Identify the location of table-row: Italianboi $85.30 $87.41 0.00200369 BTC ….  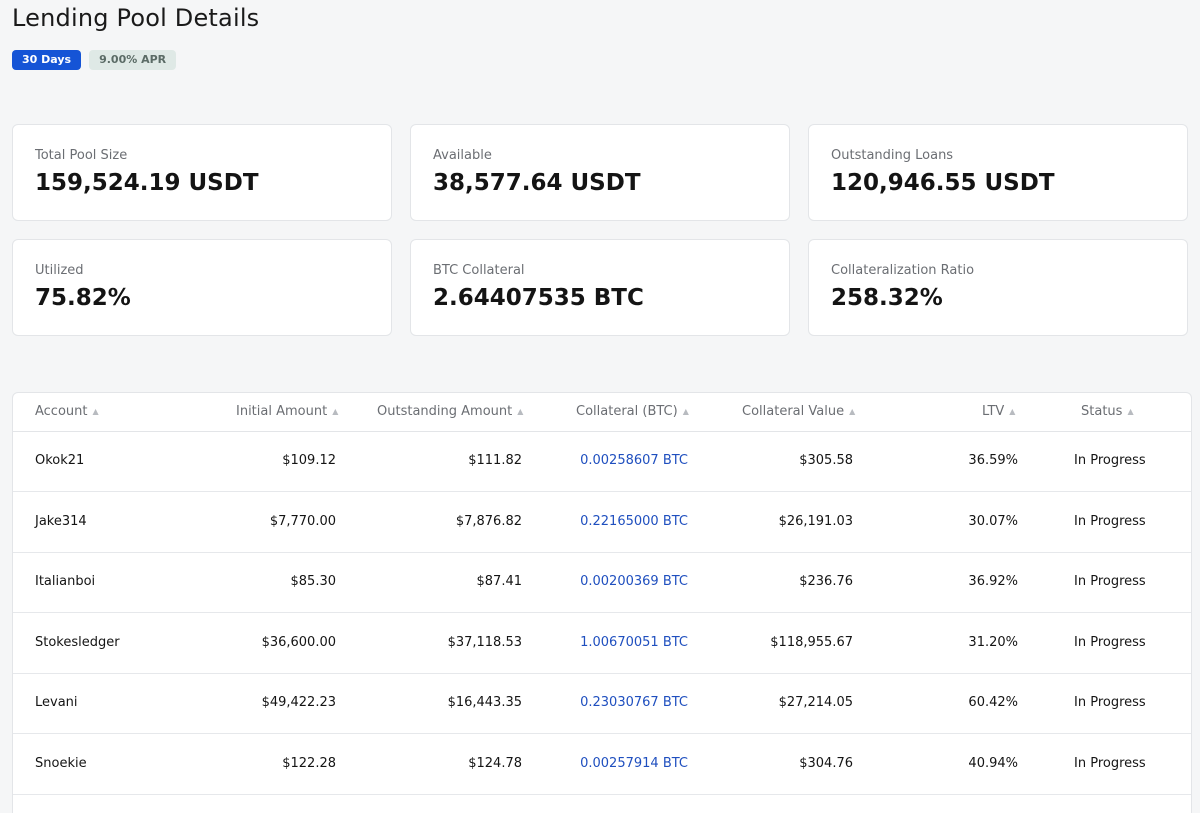
(602, 582).